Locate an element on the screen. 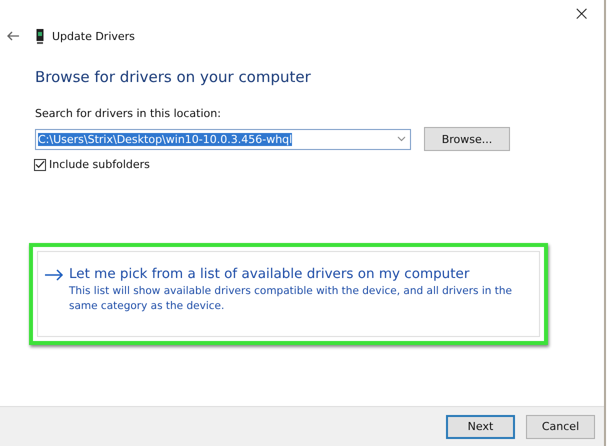 The width and height of the screenshot is (611, 446). location-combo: C:\Users\Strix\Desktop\win10-10.0.3.456-whql is located at coordinates (223, 139).